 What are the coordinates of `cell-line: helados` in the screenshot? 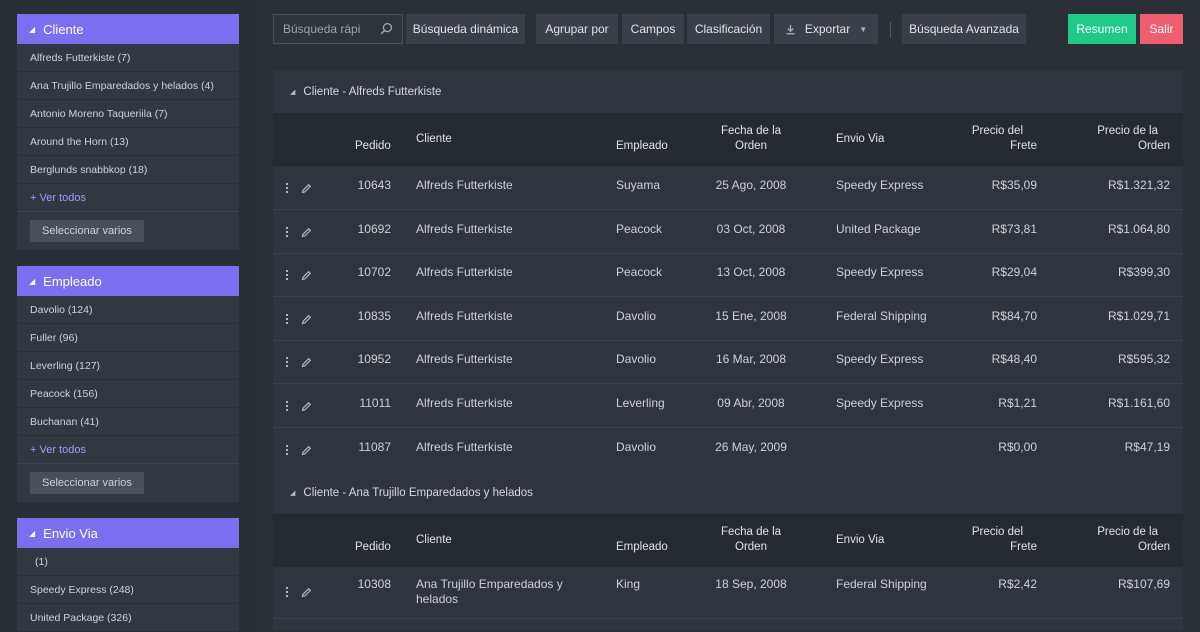 It's located at (437, 599).